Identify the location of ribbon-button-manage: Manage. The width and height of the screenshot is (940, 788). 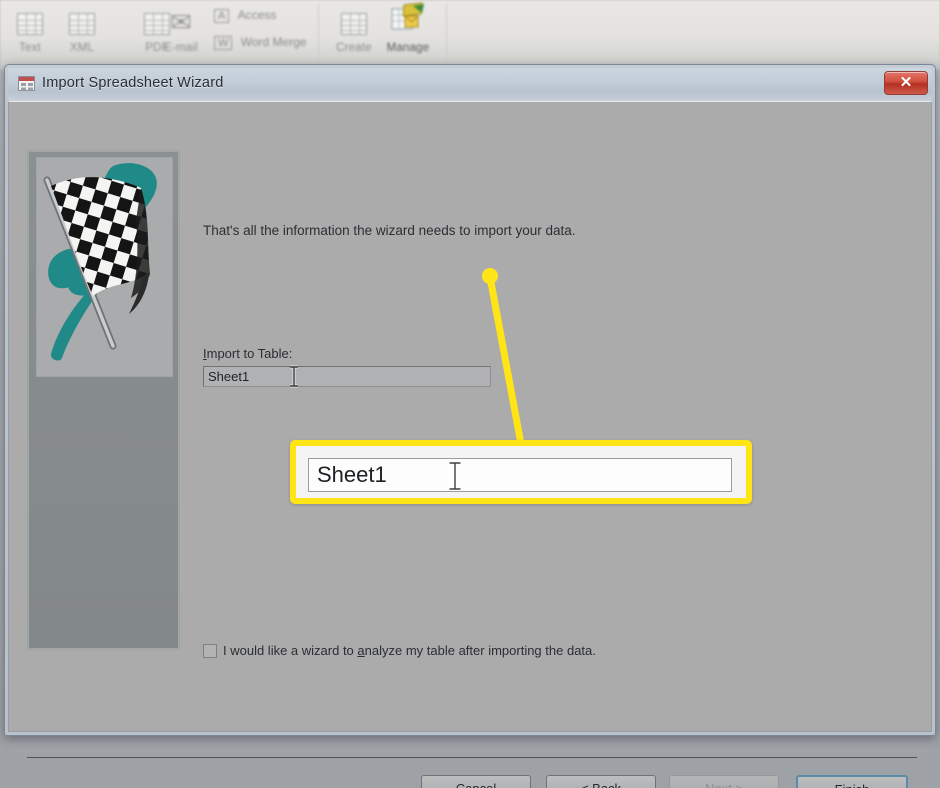
(408, 28).